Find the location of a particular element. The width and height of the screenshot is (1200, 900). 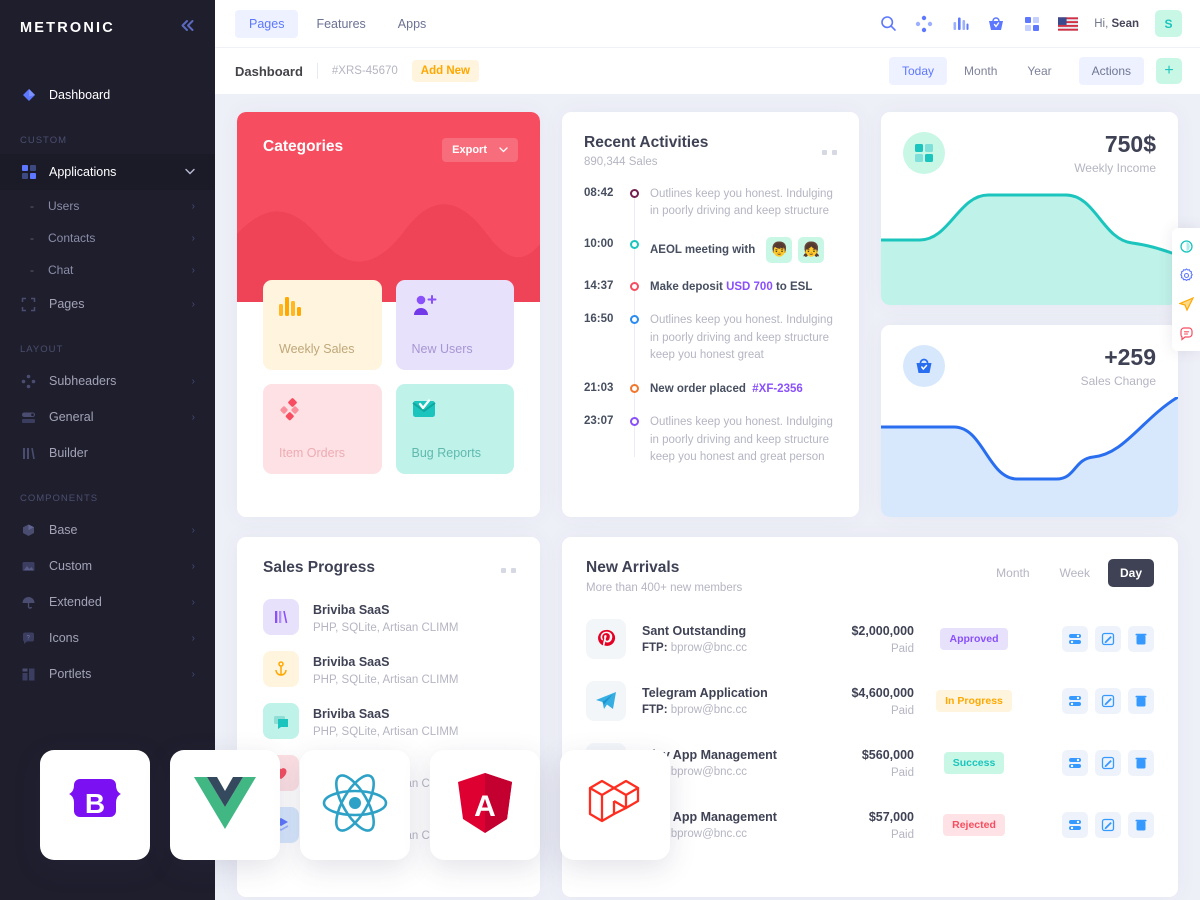

grid-icon is located at coordinates (1032, 24).